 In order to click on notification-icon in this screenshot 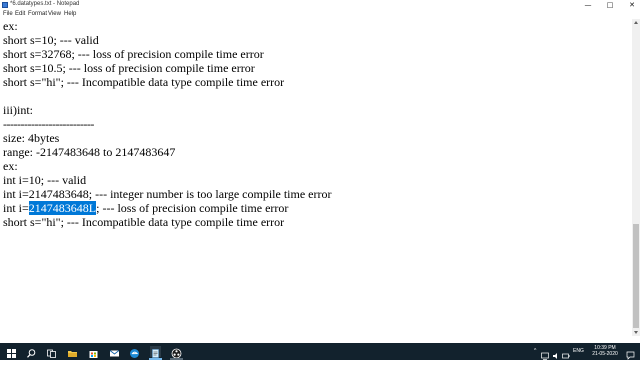, I will do `click(630, 353)`.